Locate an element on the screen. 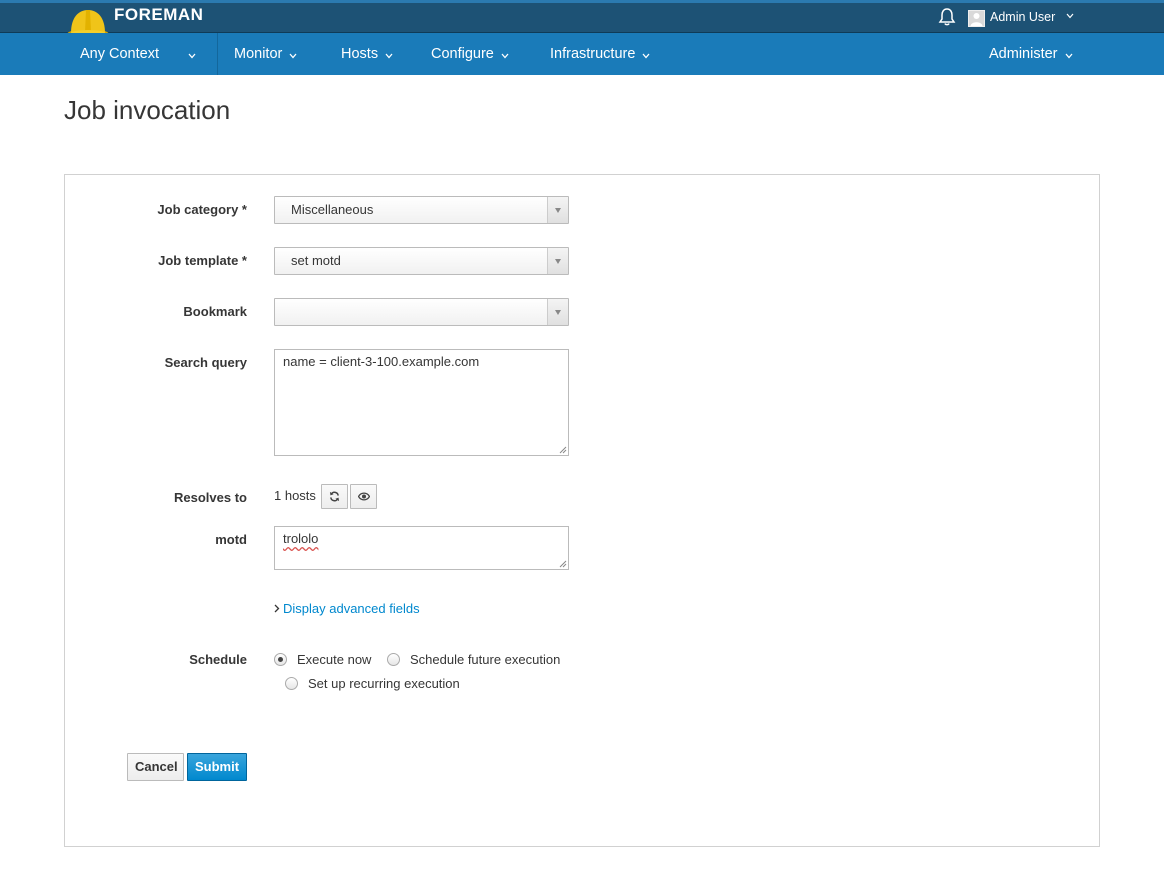 This screenshot has width=1164, height=887. future-execution-label: Schedule future execution is located at coordinates (485, 659).